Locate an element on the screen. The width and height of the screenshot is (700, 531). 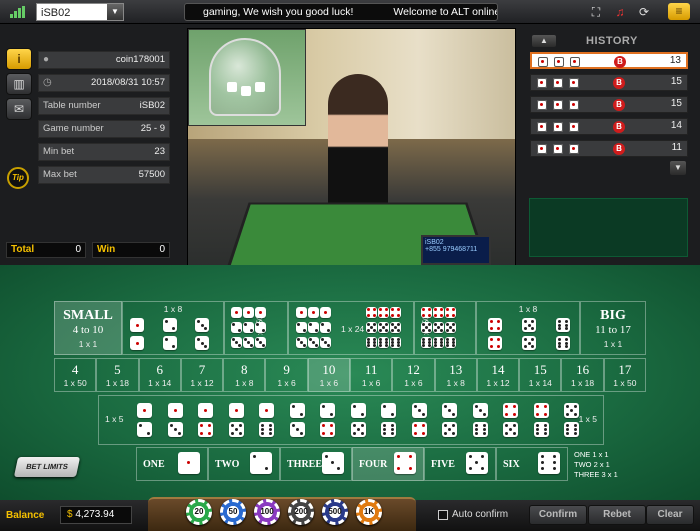
tip-label: Tip is located at coordinates (18, 177).